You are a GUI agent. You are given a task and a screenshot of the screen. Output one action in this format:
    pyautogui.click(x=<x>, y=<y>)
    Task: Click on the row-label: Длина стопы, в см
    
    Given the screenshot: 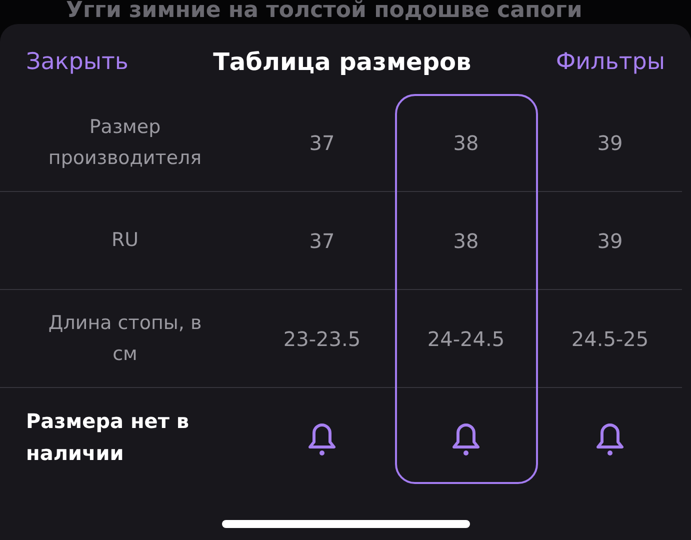 What is the action you would take?
    pyautogui.click(x=125, y=338)
    